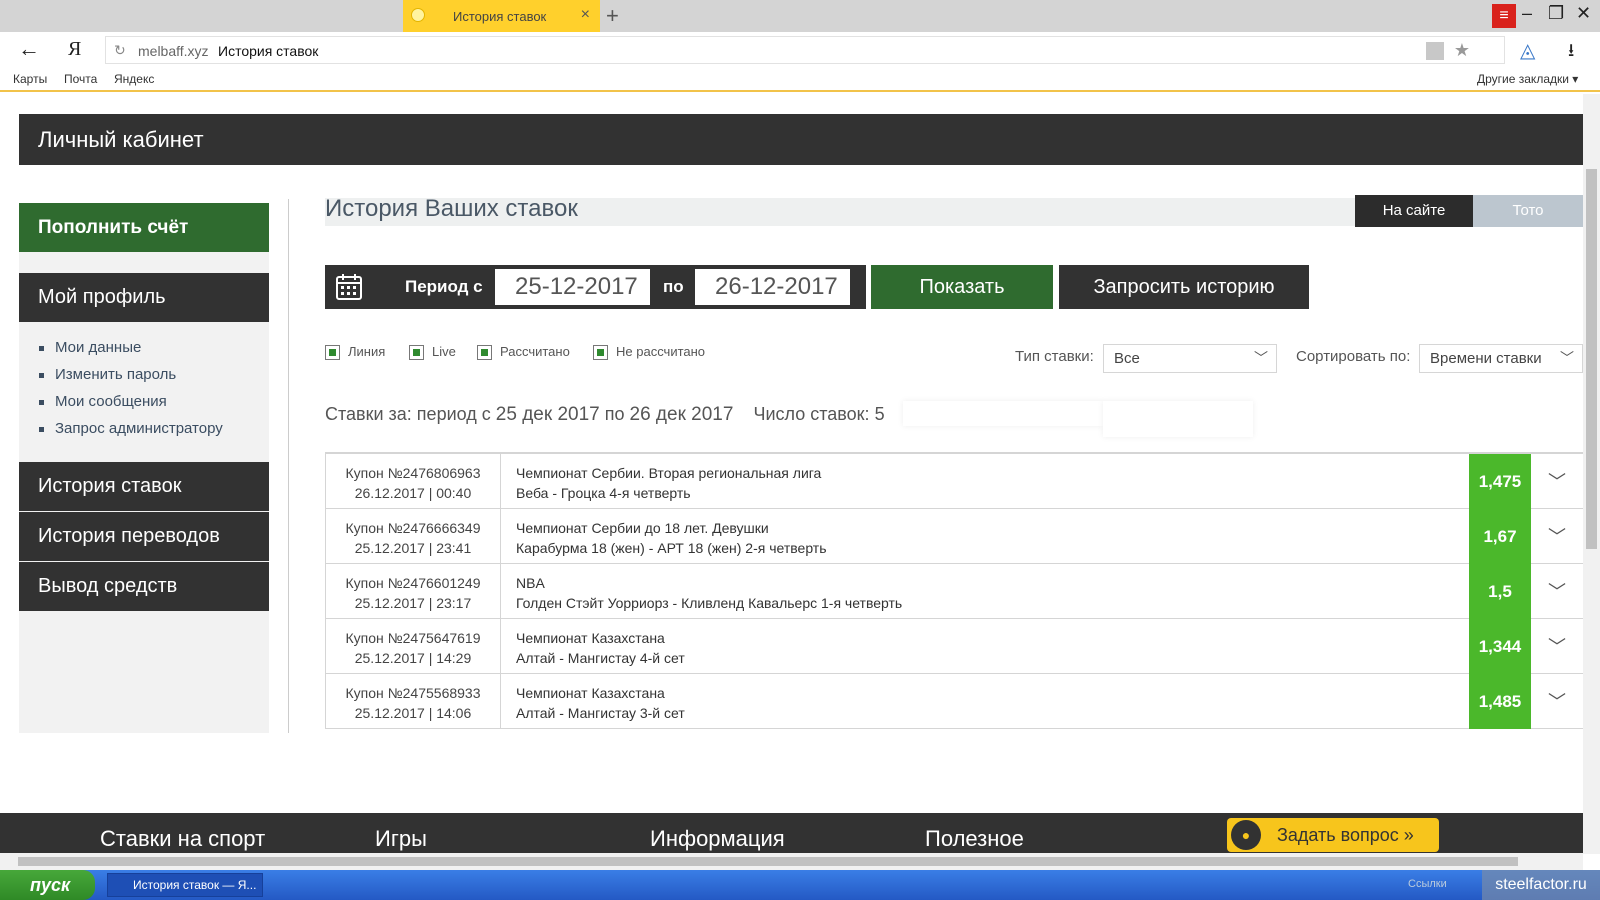 The height and width of the screenshot is (900, 1600). Describe the element at coordinates (1435, 51) in the screenshot. I see `protect-icon` at that location.